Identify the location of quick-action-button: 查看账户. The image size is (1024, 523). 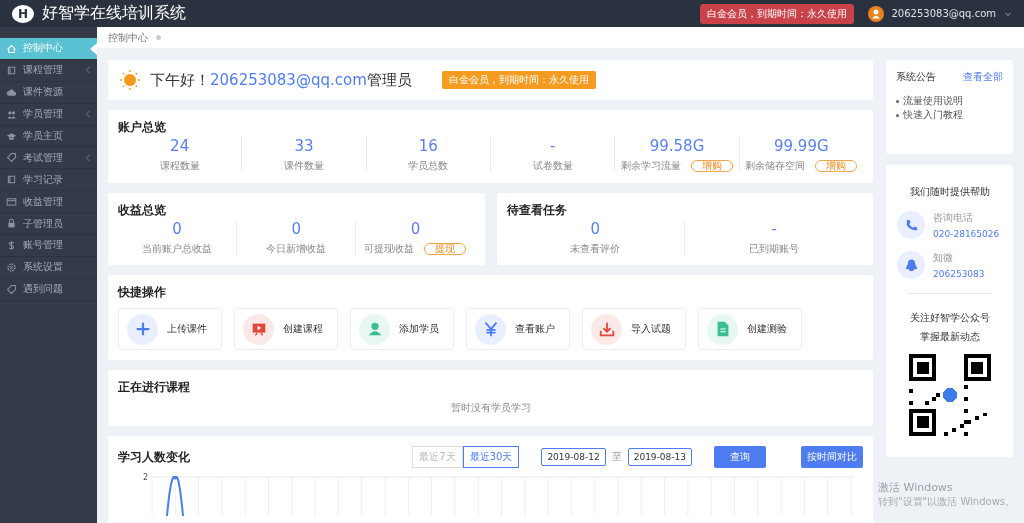
(518, 329).